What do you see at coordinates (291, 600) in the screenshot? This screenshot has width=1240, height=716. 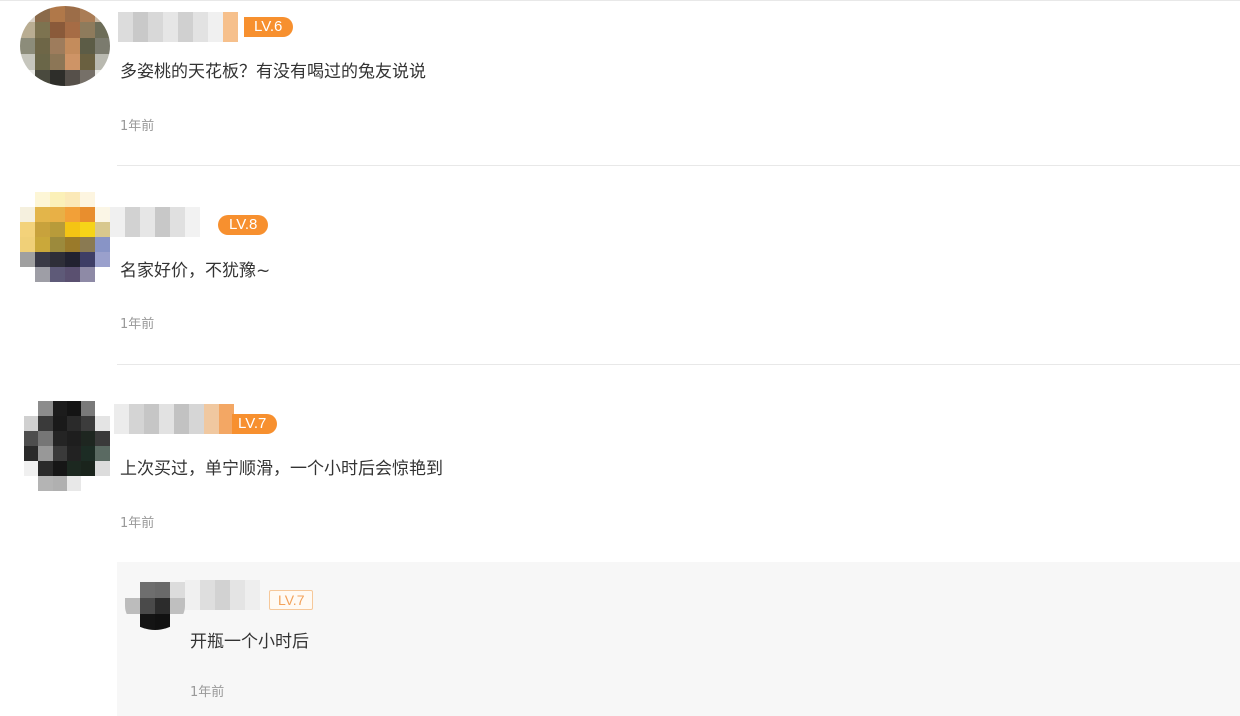 I see `reply-level-badge: LV.7` at bounding box center [291, 600].